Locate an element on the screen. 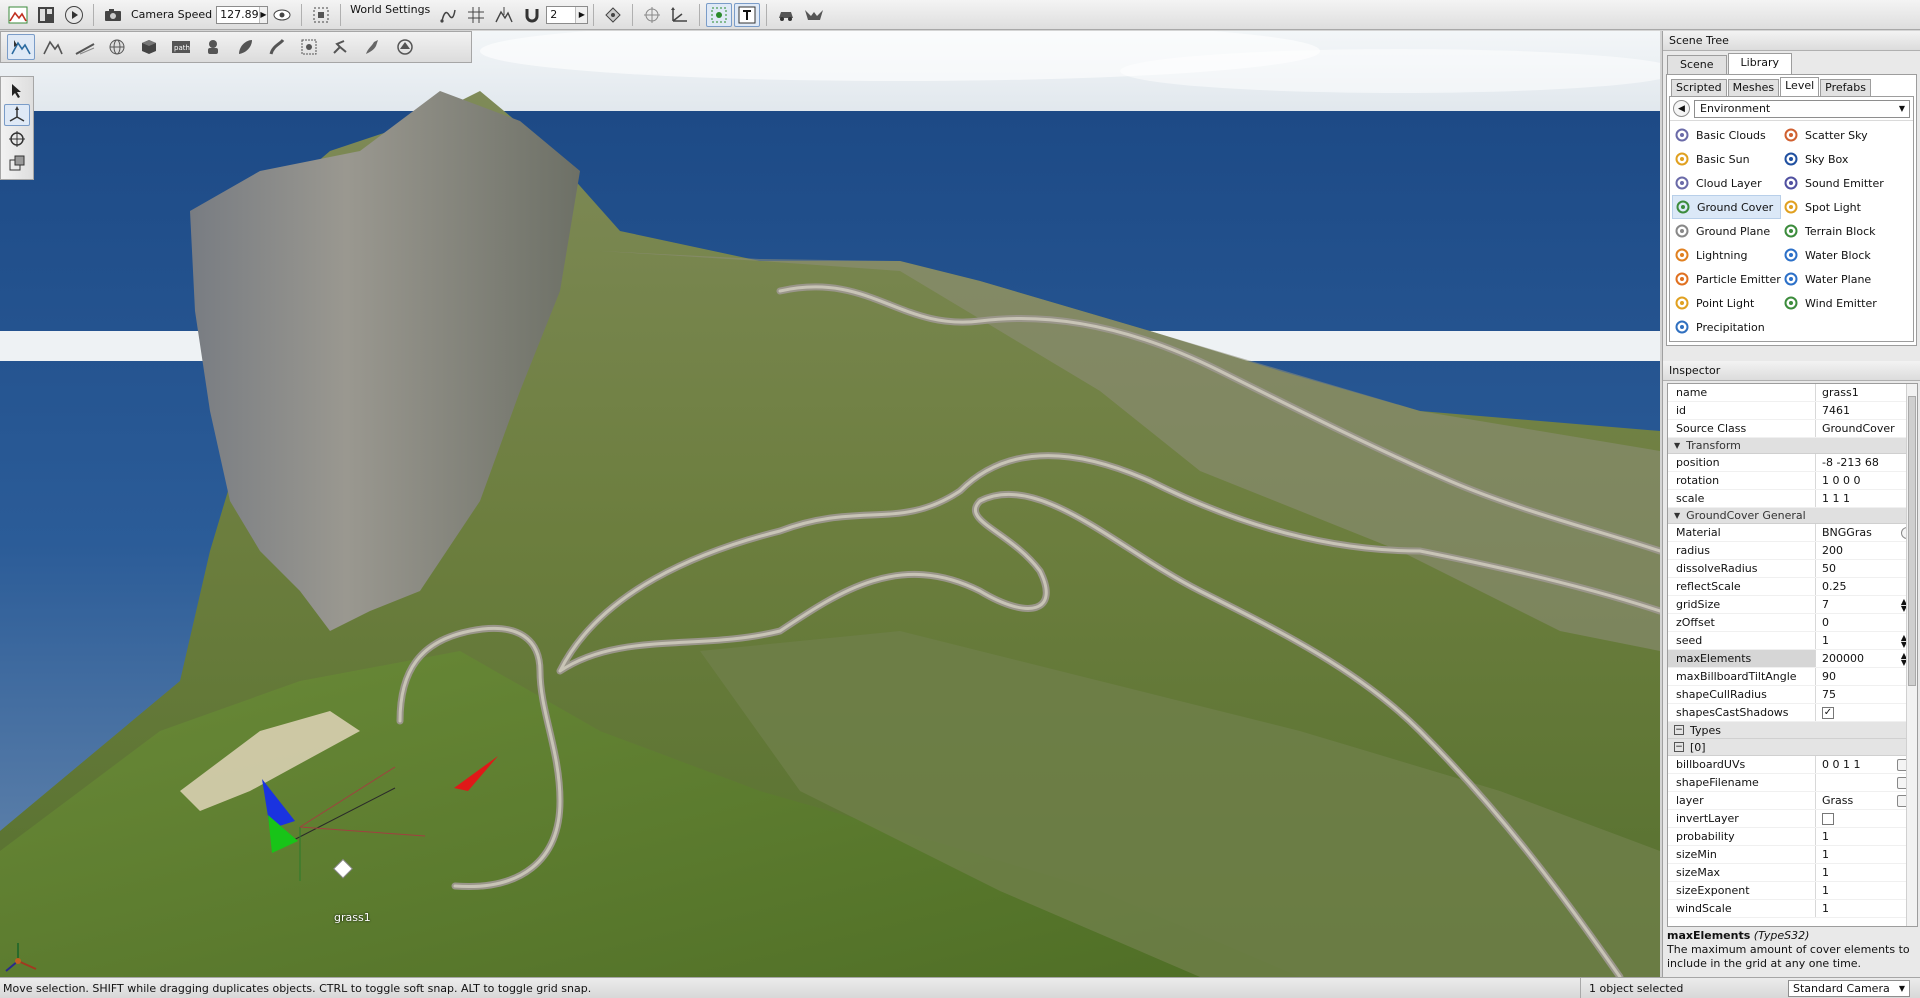 The image size is (1920, 998). category-select: Environment ▼ is located at coordinates (1802, 108).